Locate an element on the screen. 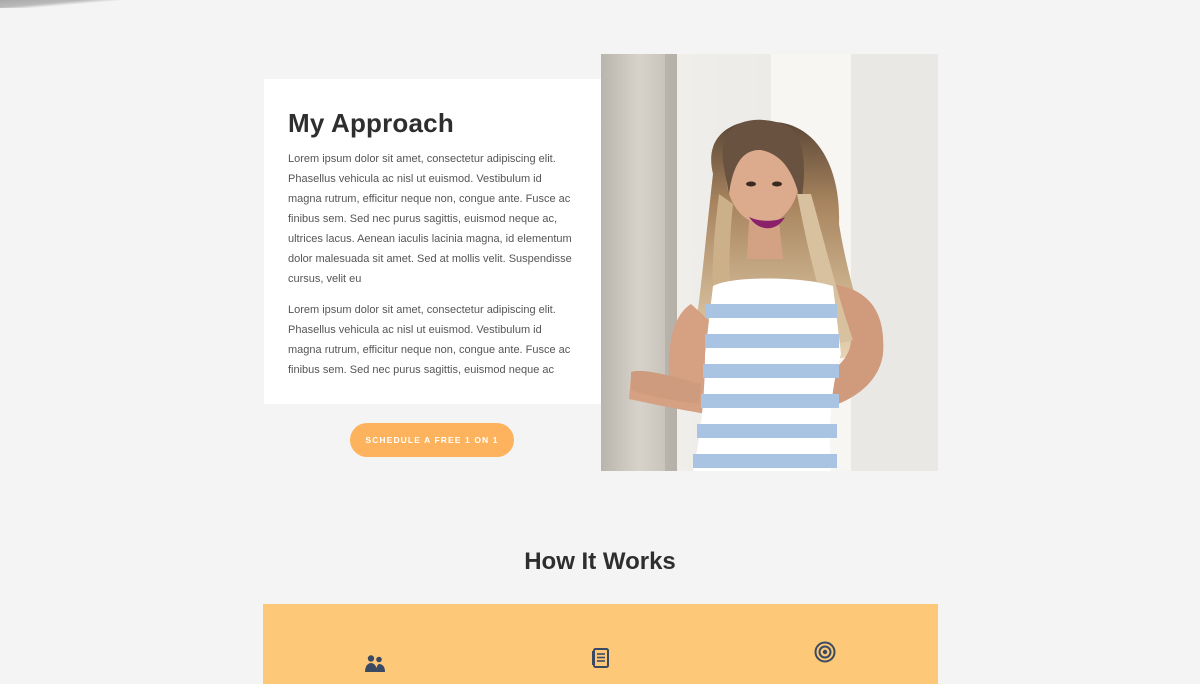  approach-title: My Approach is located at coordinates (371, 123).